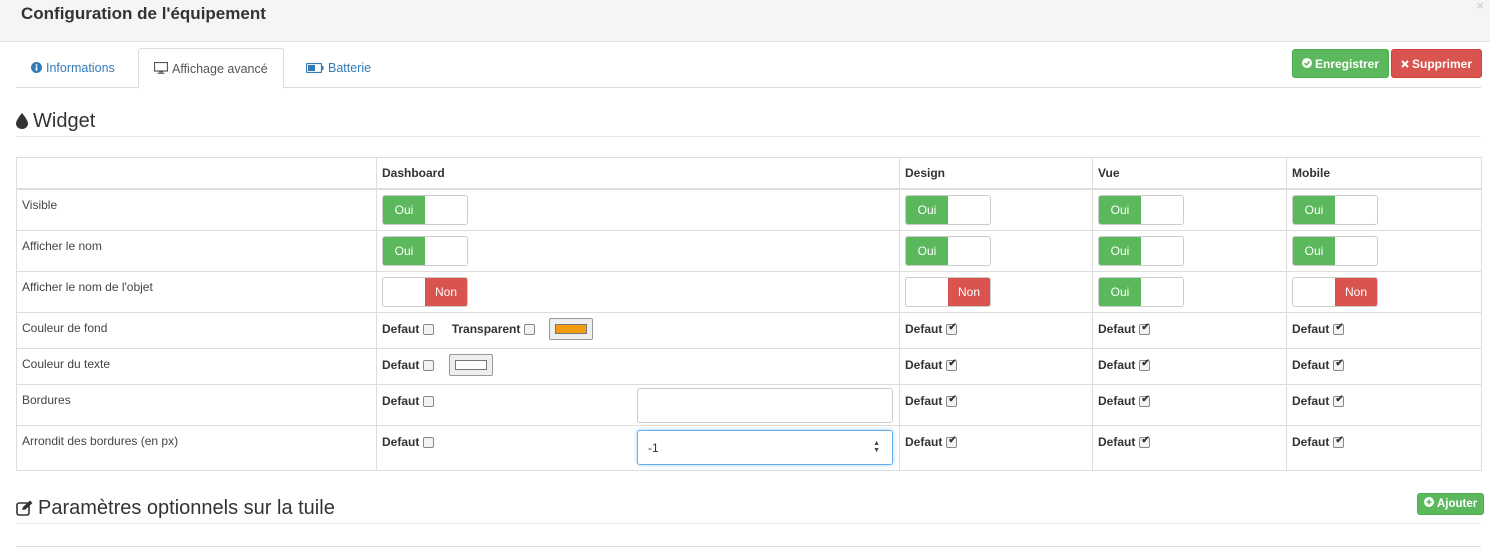 The width and height of the screenshot is (1490, 556). What do you see at coordinates (143, 13) in the screenshot?
I see `modal-title: Configuration de l'équipement` at bounding box center [143, 13].